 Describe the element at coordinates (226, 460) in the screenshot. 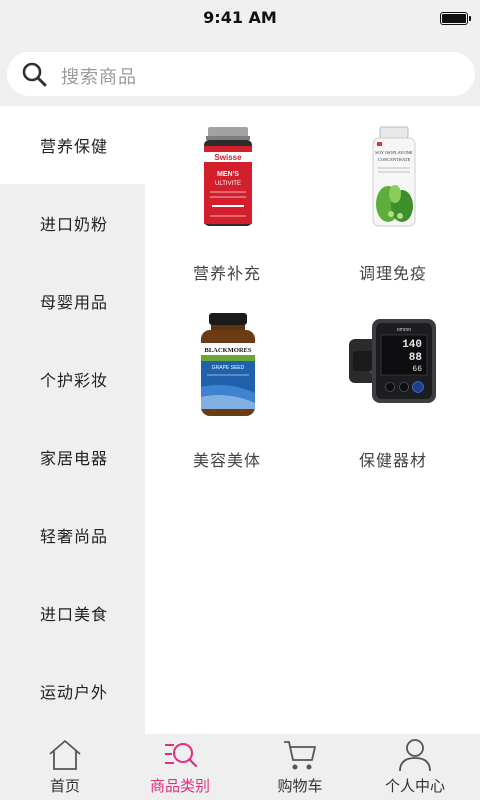

I see `product-label: 美容美体` at that location.